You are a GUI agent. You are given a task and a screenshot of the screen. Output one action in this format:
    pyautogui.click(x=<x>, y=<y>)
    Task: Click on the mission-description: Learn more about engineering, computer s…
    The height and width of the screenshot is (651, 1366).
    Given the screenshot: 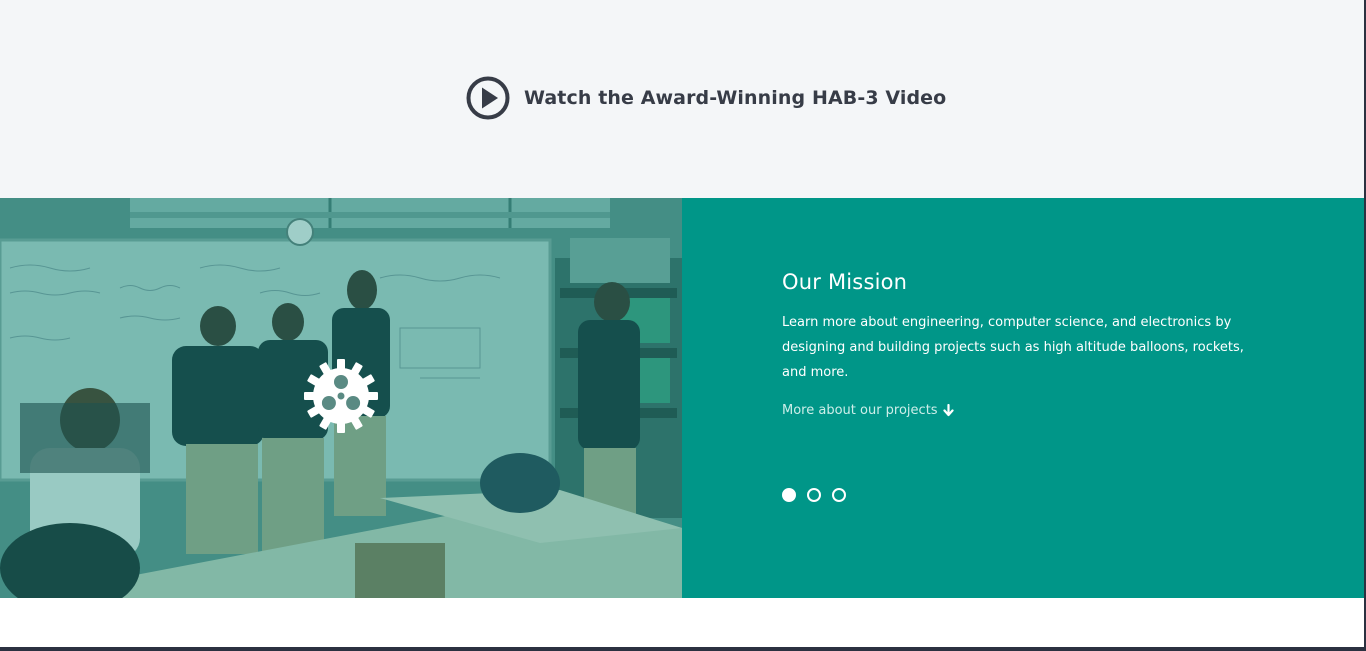 What is the action you would take?
    pyautogui.click(x=1013, y=347)
    